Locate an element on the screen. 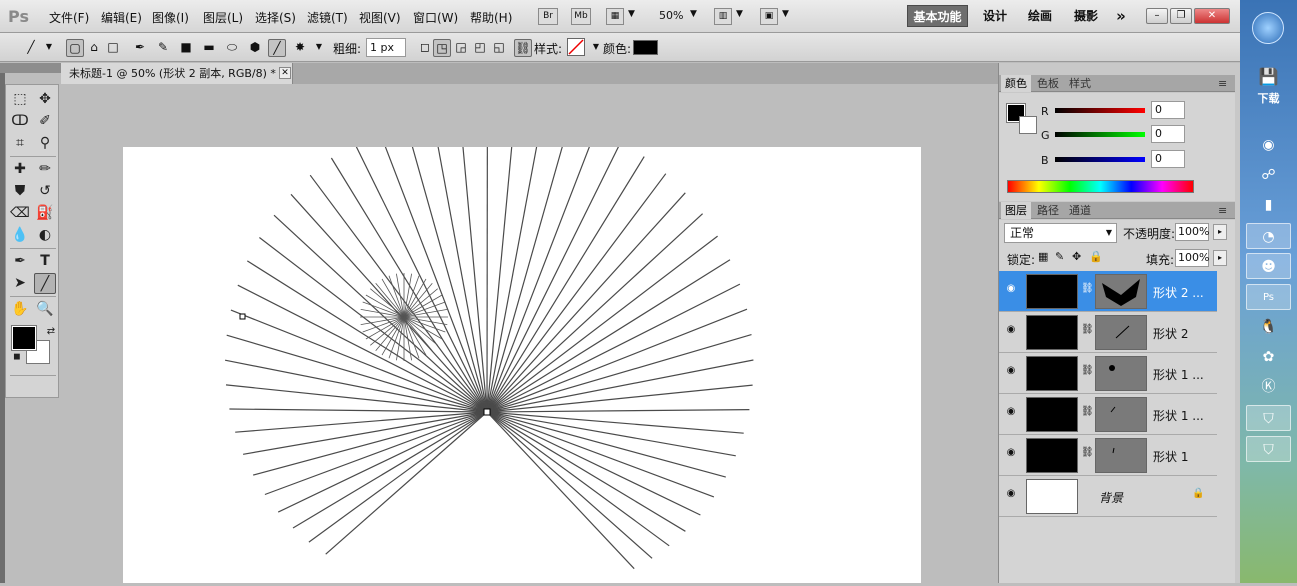 Image resolution: width=1297 pixels, height=586 pixels. dodge-tool-icon: ◐ is located at coordinates (45, 235).